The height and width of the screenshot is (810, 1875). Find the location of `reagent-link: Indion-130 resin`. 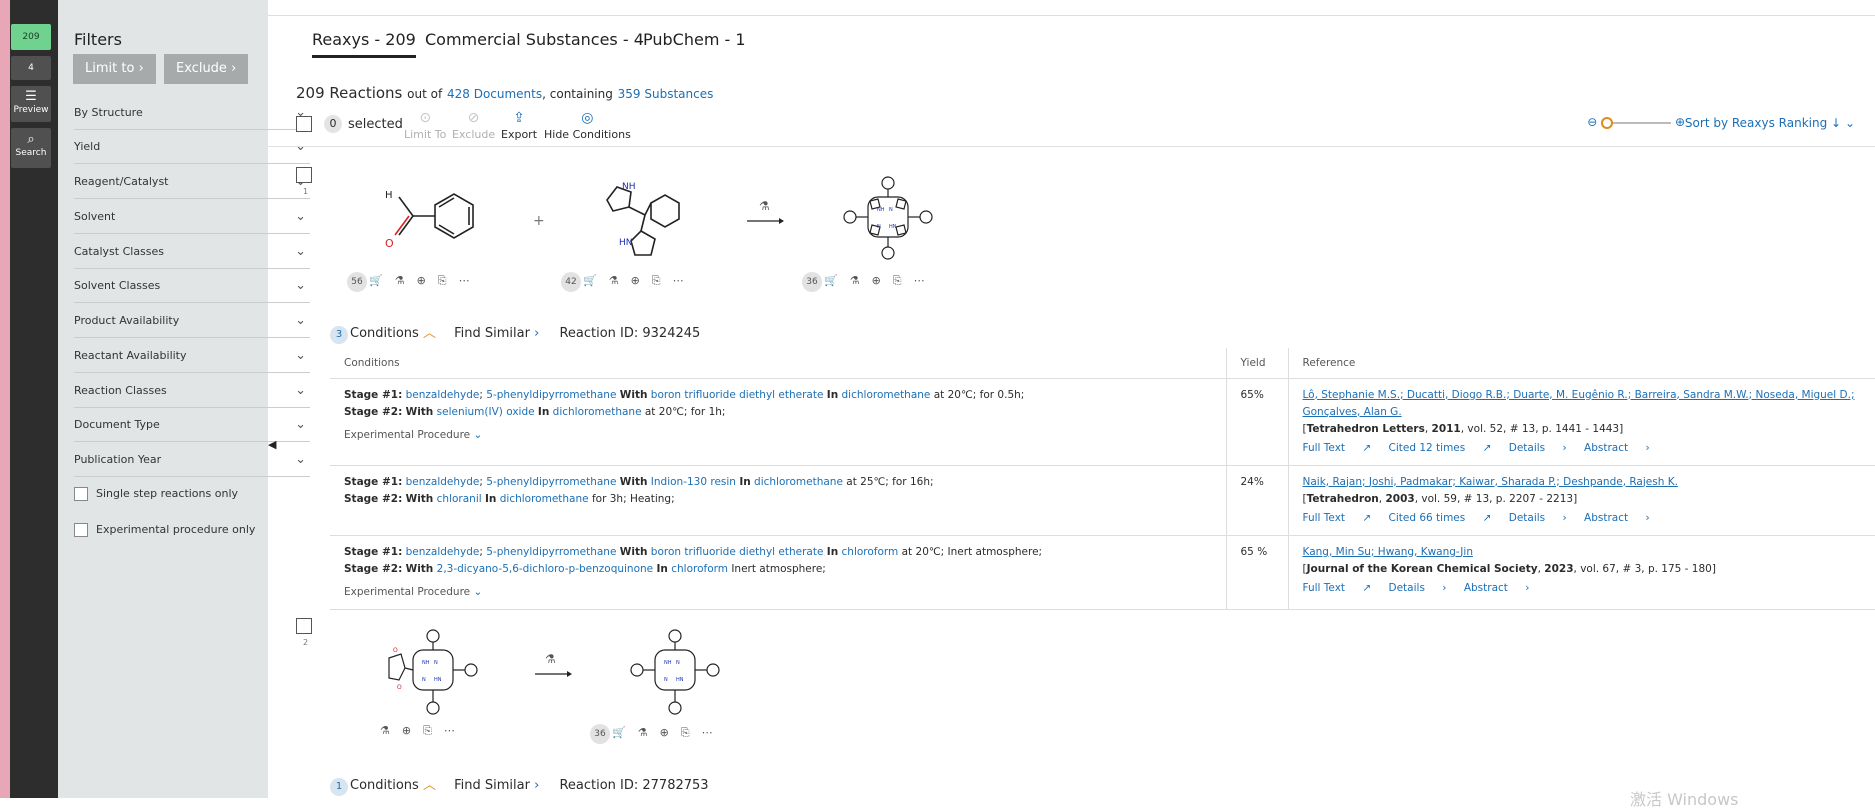

reagent-link: Indion-130 resin is located at coordinates (693, 482).